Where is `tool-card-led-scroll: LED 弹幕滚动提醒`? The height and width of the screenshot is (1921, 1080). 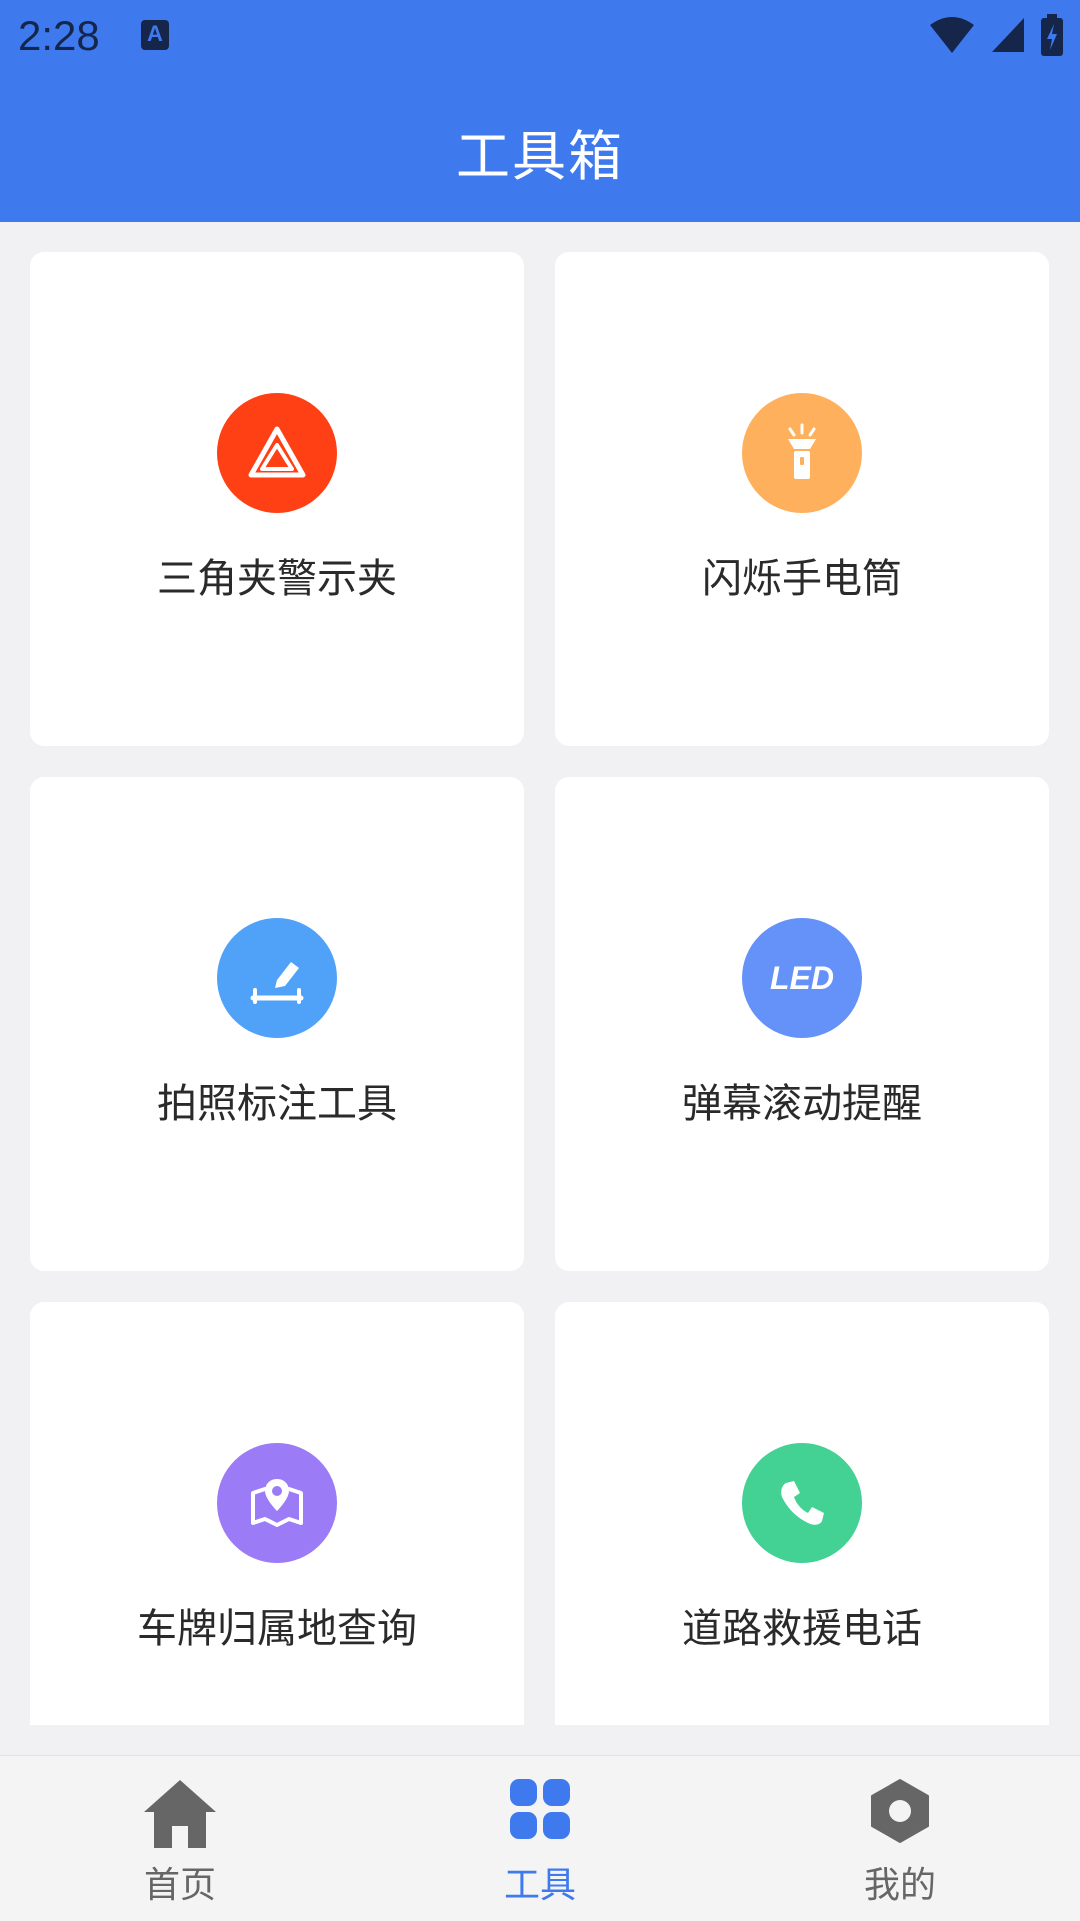
tool-card-led-scroll: LED 弹幕滚动提醒 is located at coordinates (802, 1024).